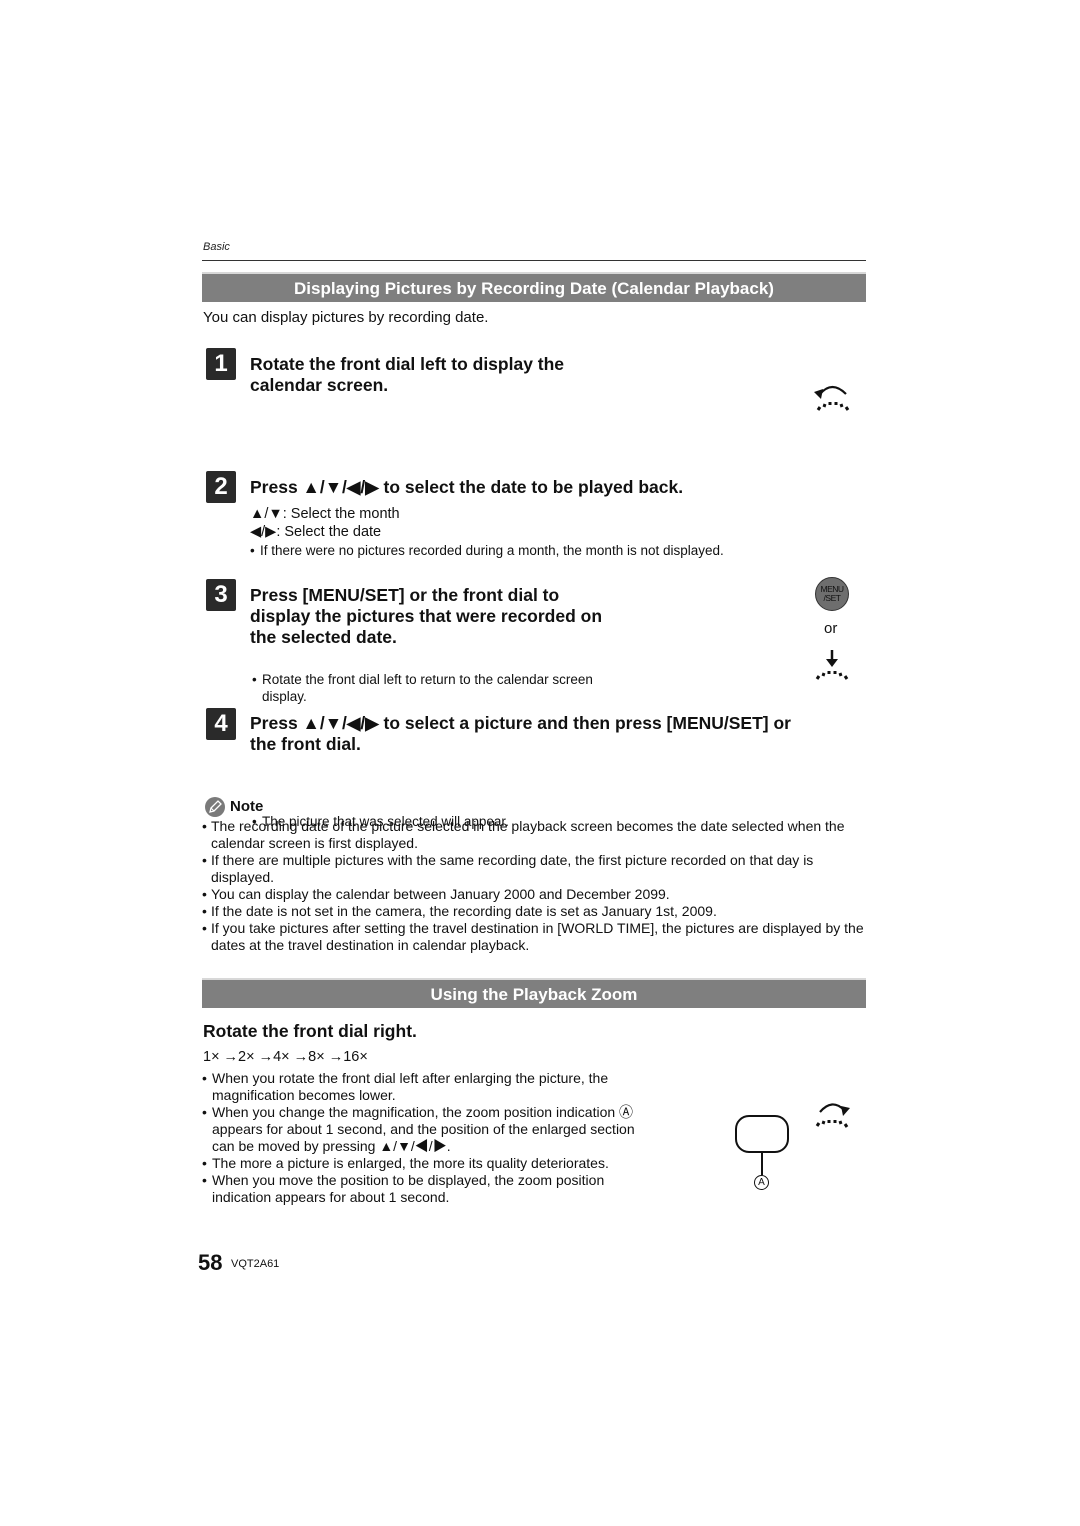  Describe the element at coordinates (534, 993) in the screenshot. I see `section-heading-playback-zoom: Using the Playback Zoom` at that location.